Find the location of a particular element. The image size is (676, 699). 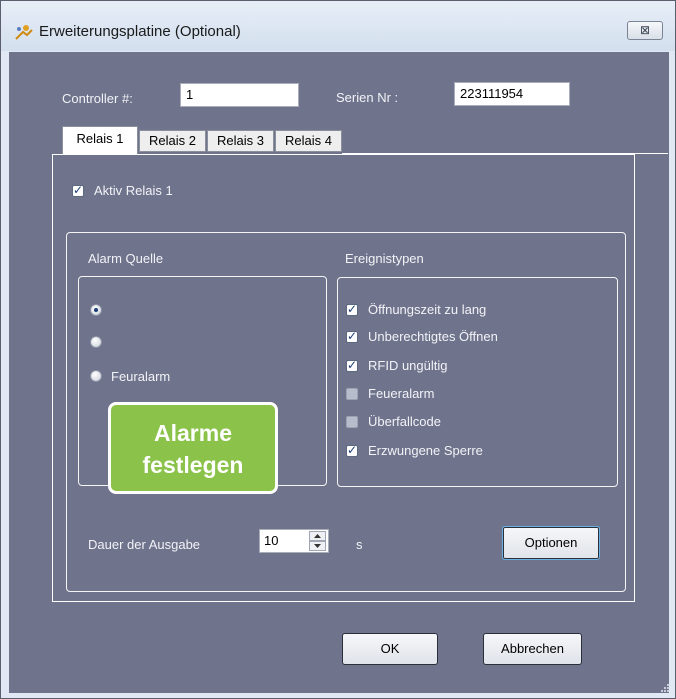

tab-relais-3: Relais 3 is located at coordinates (240, 141).